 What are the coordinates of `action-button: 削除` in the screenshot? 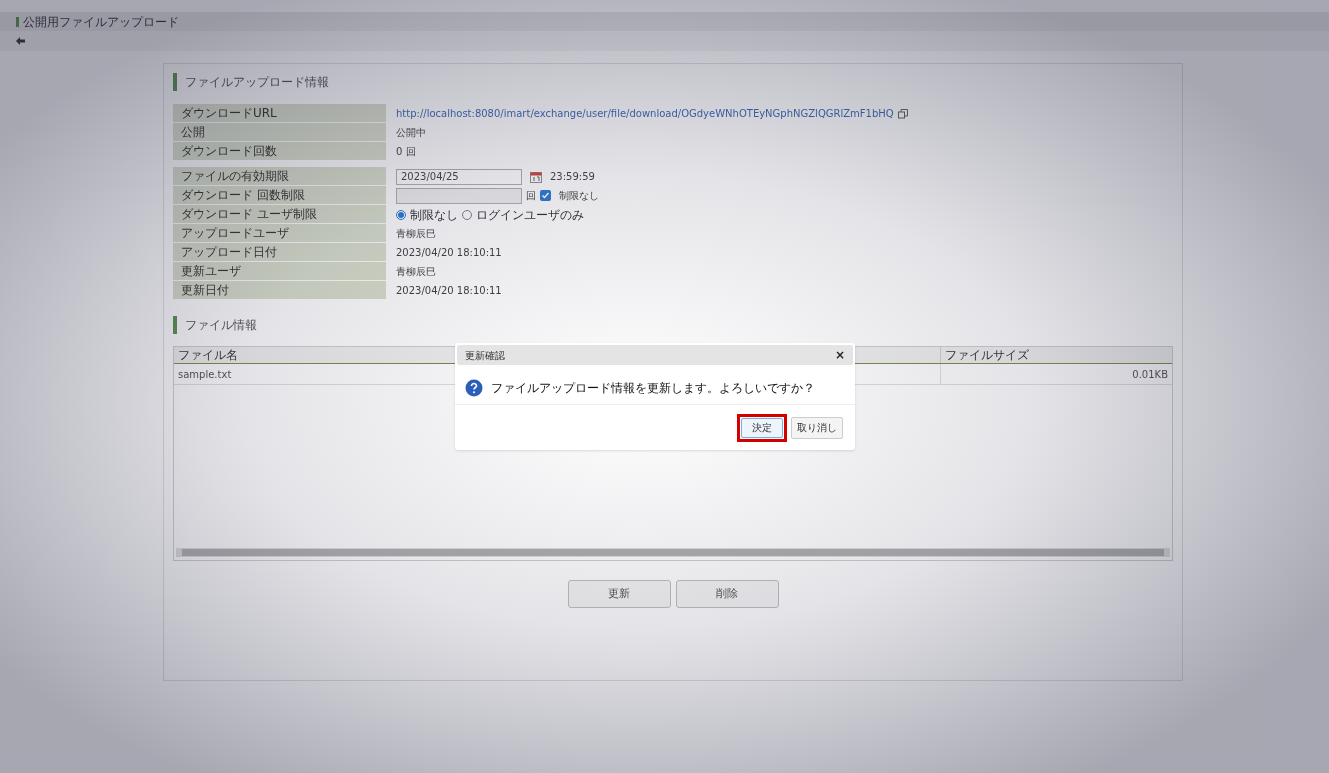 It's located at (727, 594).